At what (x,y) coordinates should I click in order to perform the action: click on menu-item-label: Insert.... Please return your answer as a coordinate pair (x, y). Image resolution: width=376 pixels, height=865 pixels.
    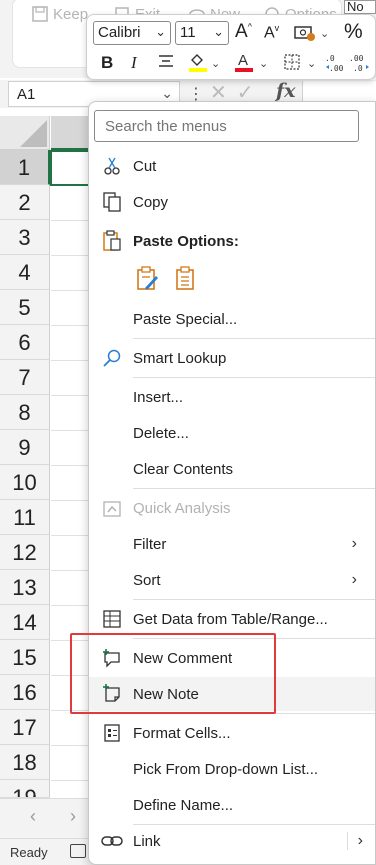
    Looking at the image, I should click on (158, 397).